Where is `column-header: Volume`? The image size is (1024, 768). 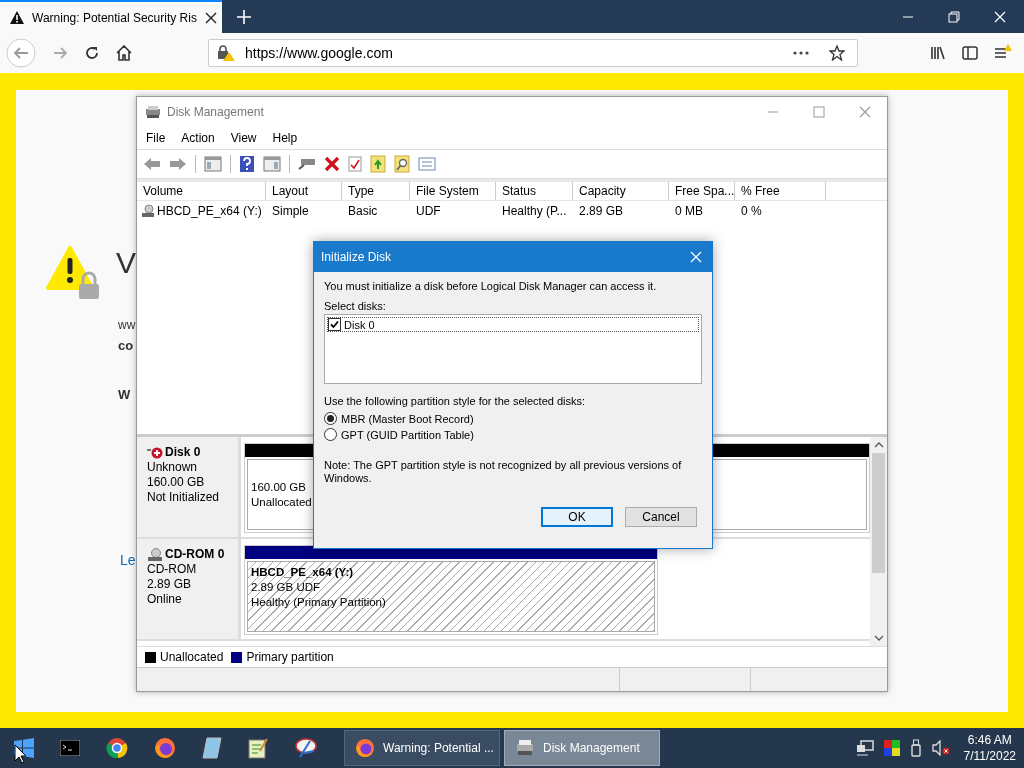
column-header: Volume is located at coordinates (201, 191).